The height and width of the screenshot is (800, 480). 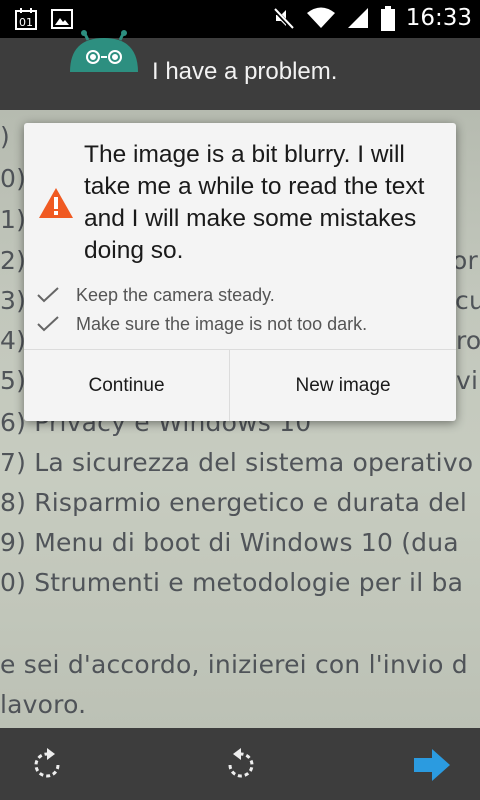 What do you see at coordinates (13, 300) in the screenshot?
I see `photo-text-line: 3)` at bounding box center [13, 300].